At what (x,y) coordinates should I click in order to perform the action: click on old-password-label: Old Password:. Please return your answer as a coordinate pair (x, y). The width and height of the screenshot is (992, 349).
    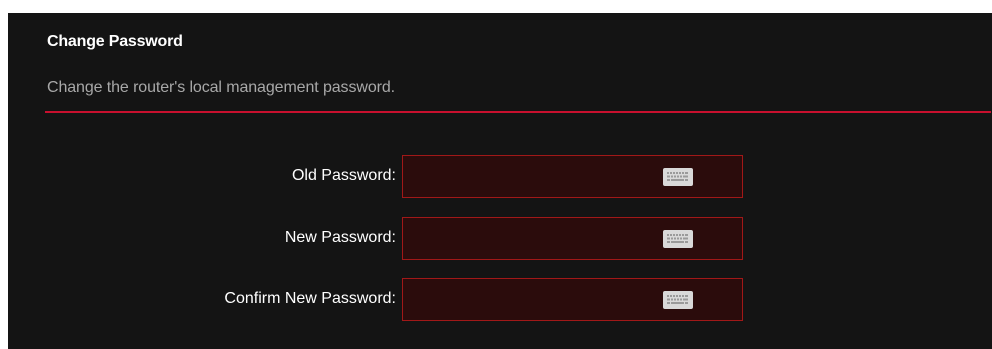
    Looking at the image, I should click on (343, 175).